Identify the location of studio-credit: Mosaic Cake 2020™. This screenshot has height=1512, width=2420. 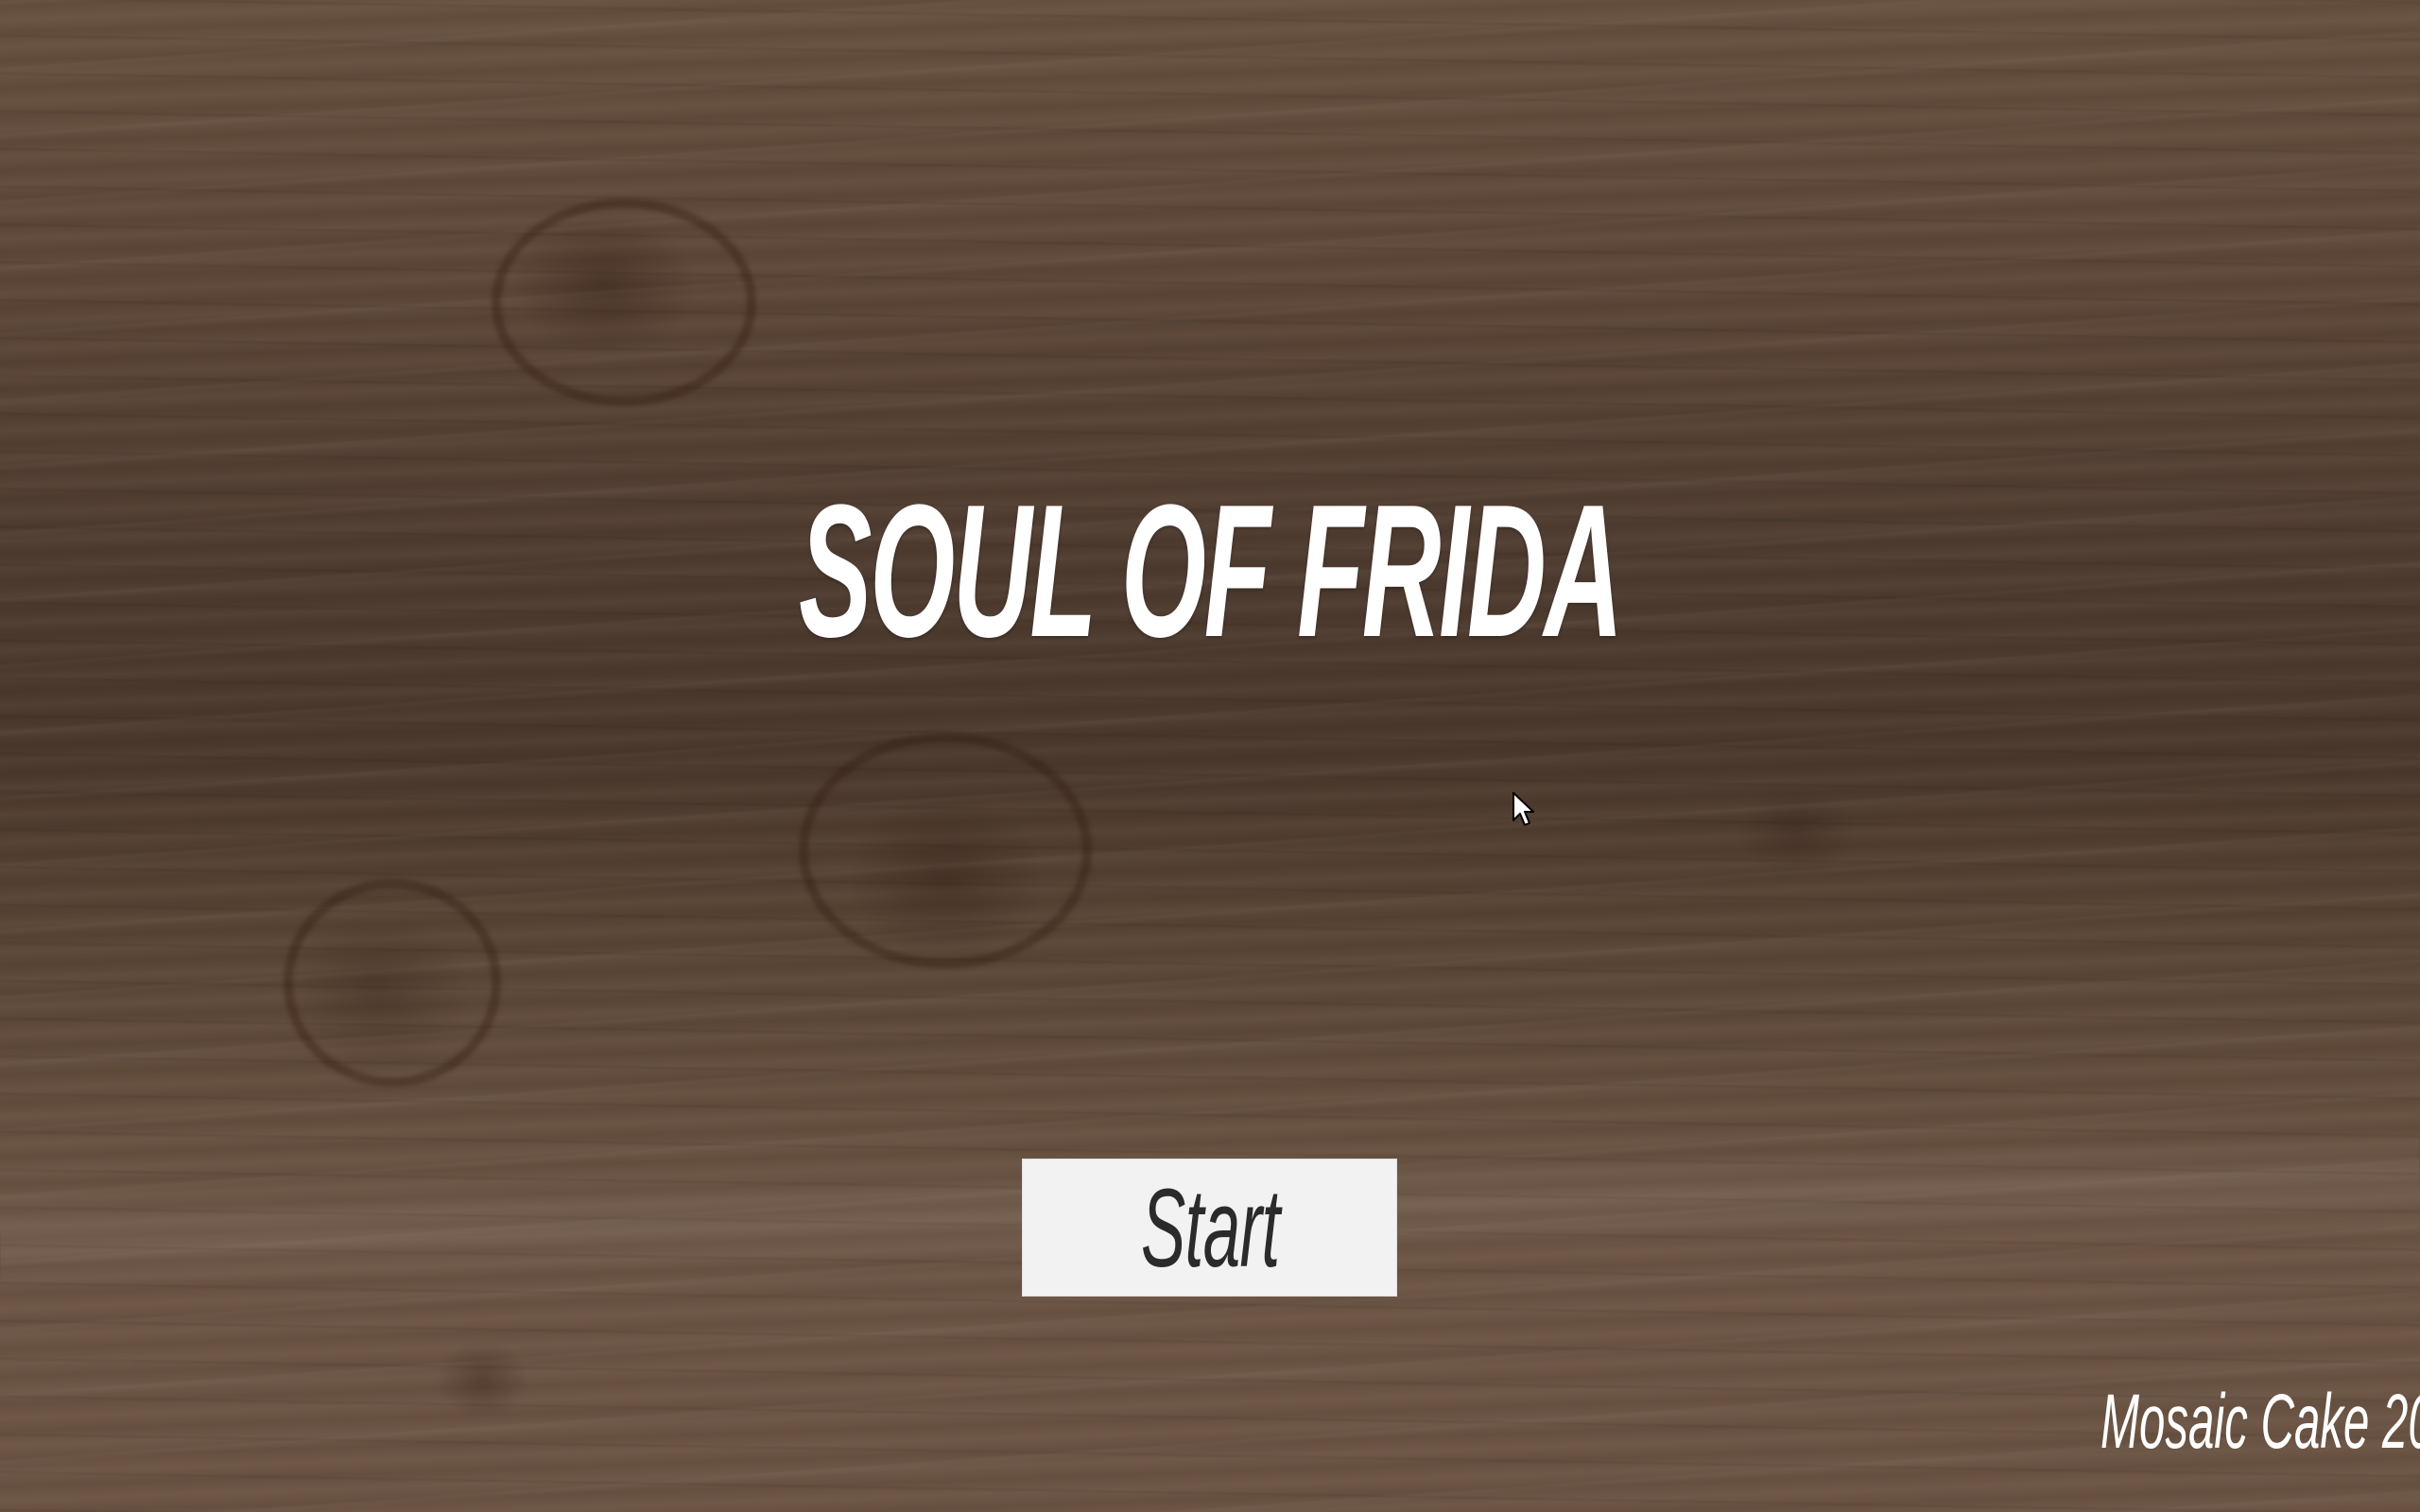
(2260, 1422).